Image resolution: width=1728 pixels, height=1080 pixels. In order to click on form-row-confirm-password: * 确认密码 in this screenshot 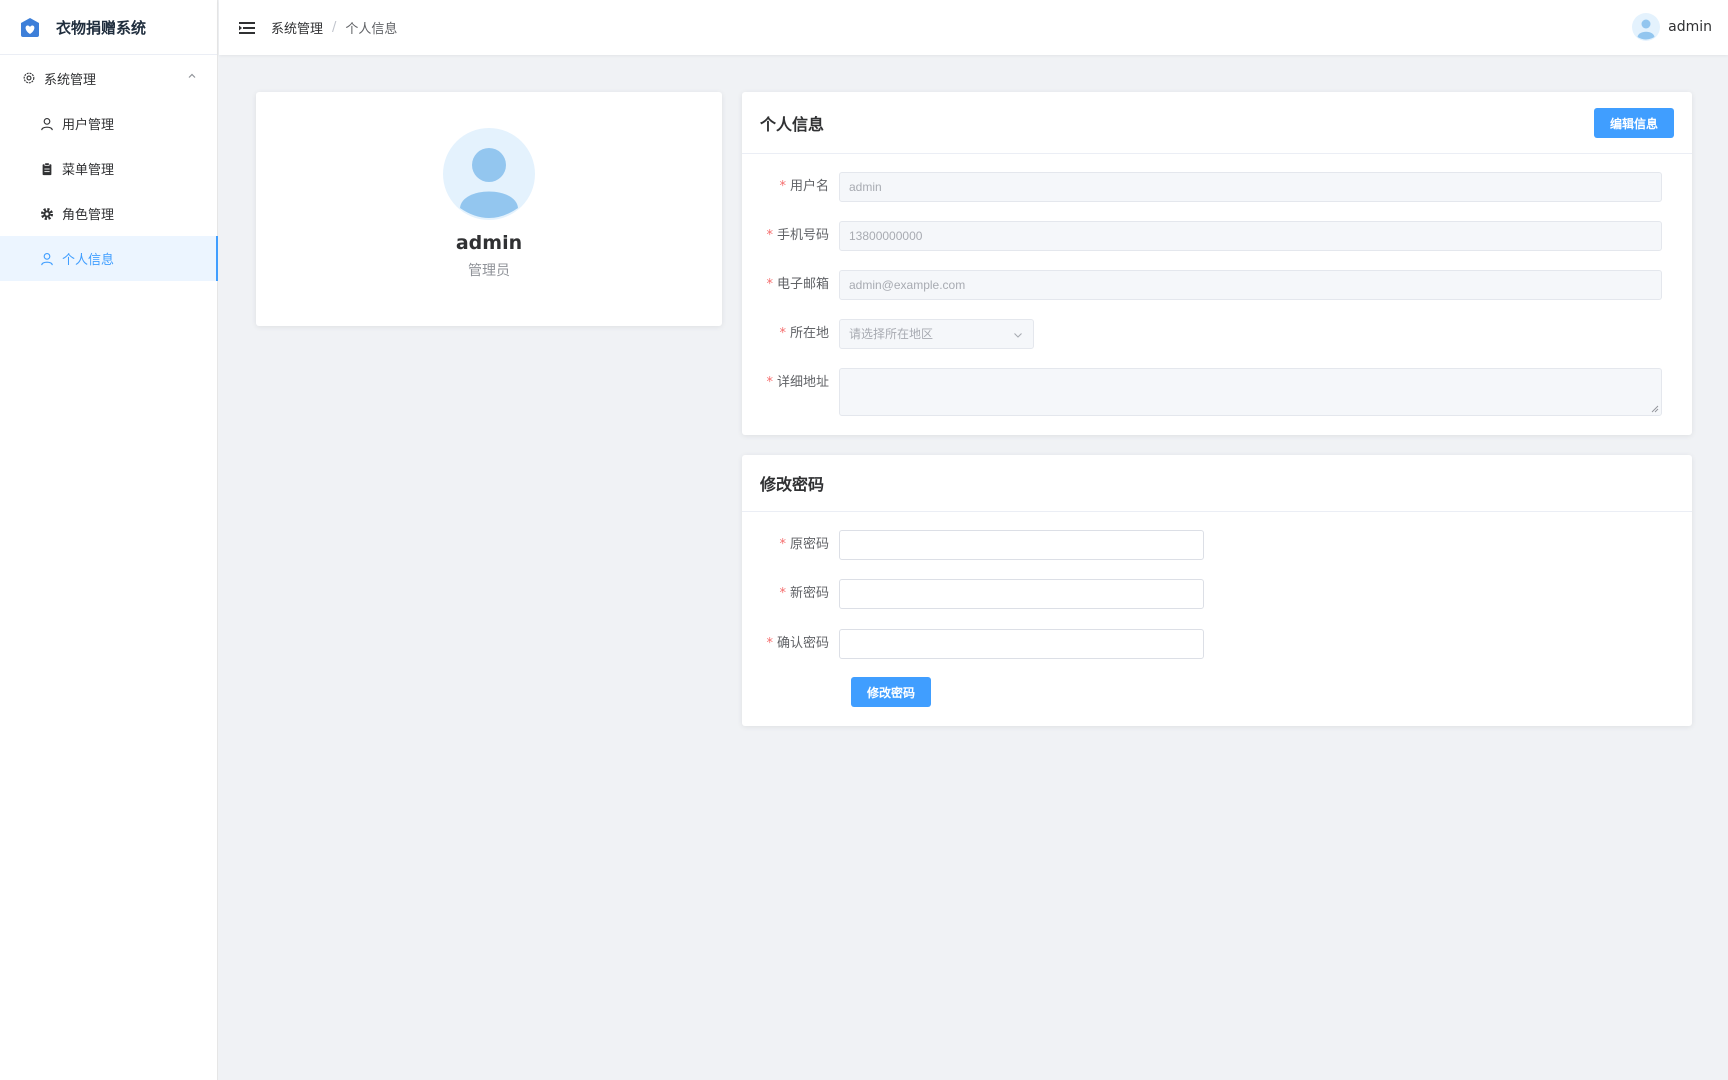, I will do `click(973, 644)`.